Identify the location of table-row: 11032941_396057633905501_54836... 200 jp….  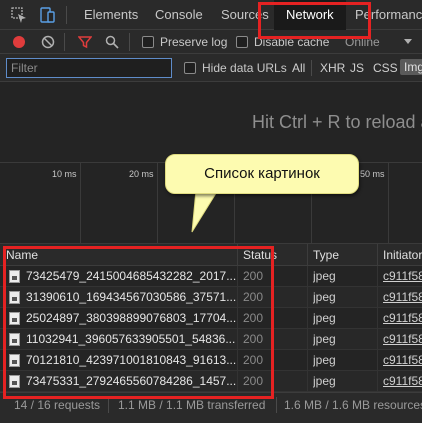
(211, 339).